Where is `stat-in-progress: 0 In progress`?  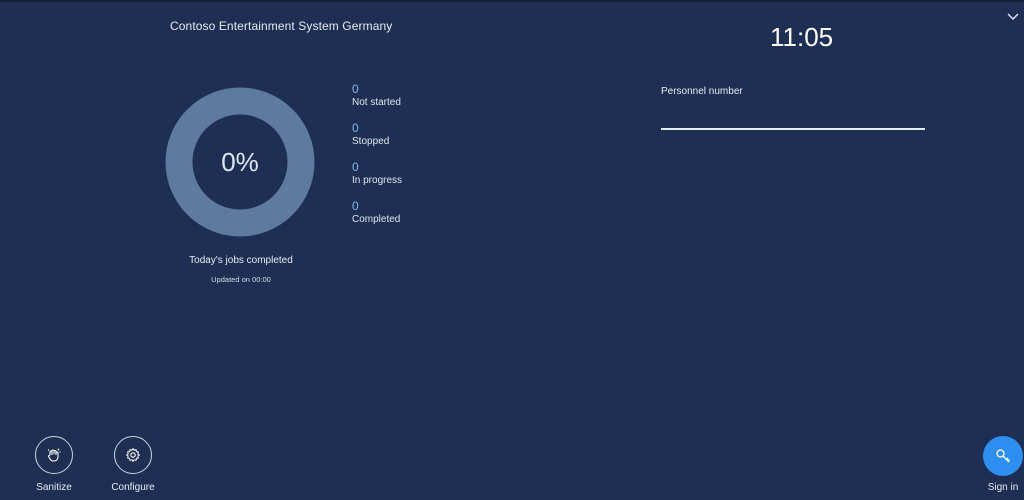 stat-in-progress: 0 In progress is located at coordinates (377, 179).